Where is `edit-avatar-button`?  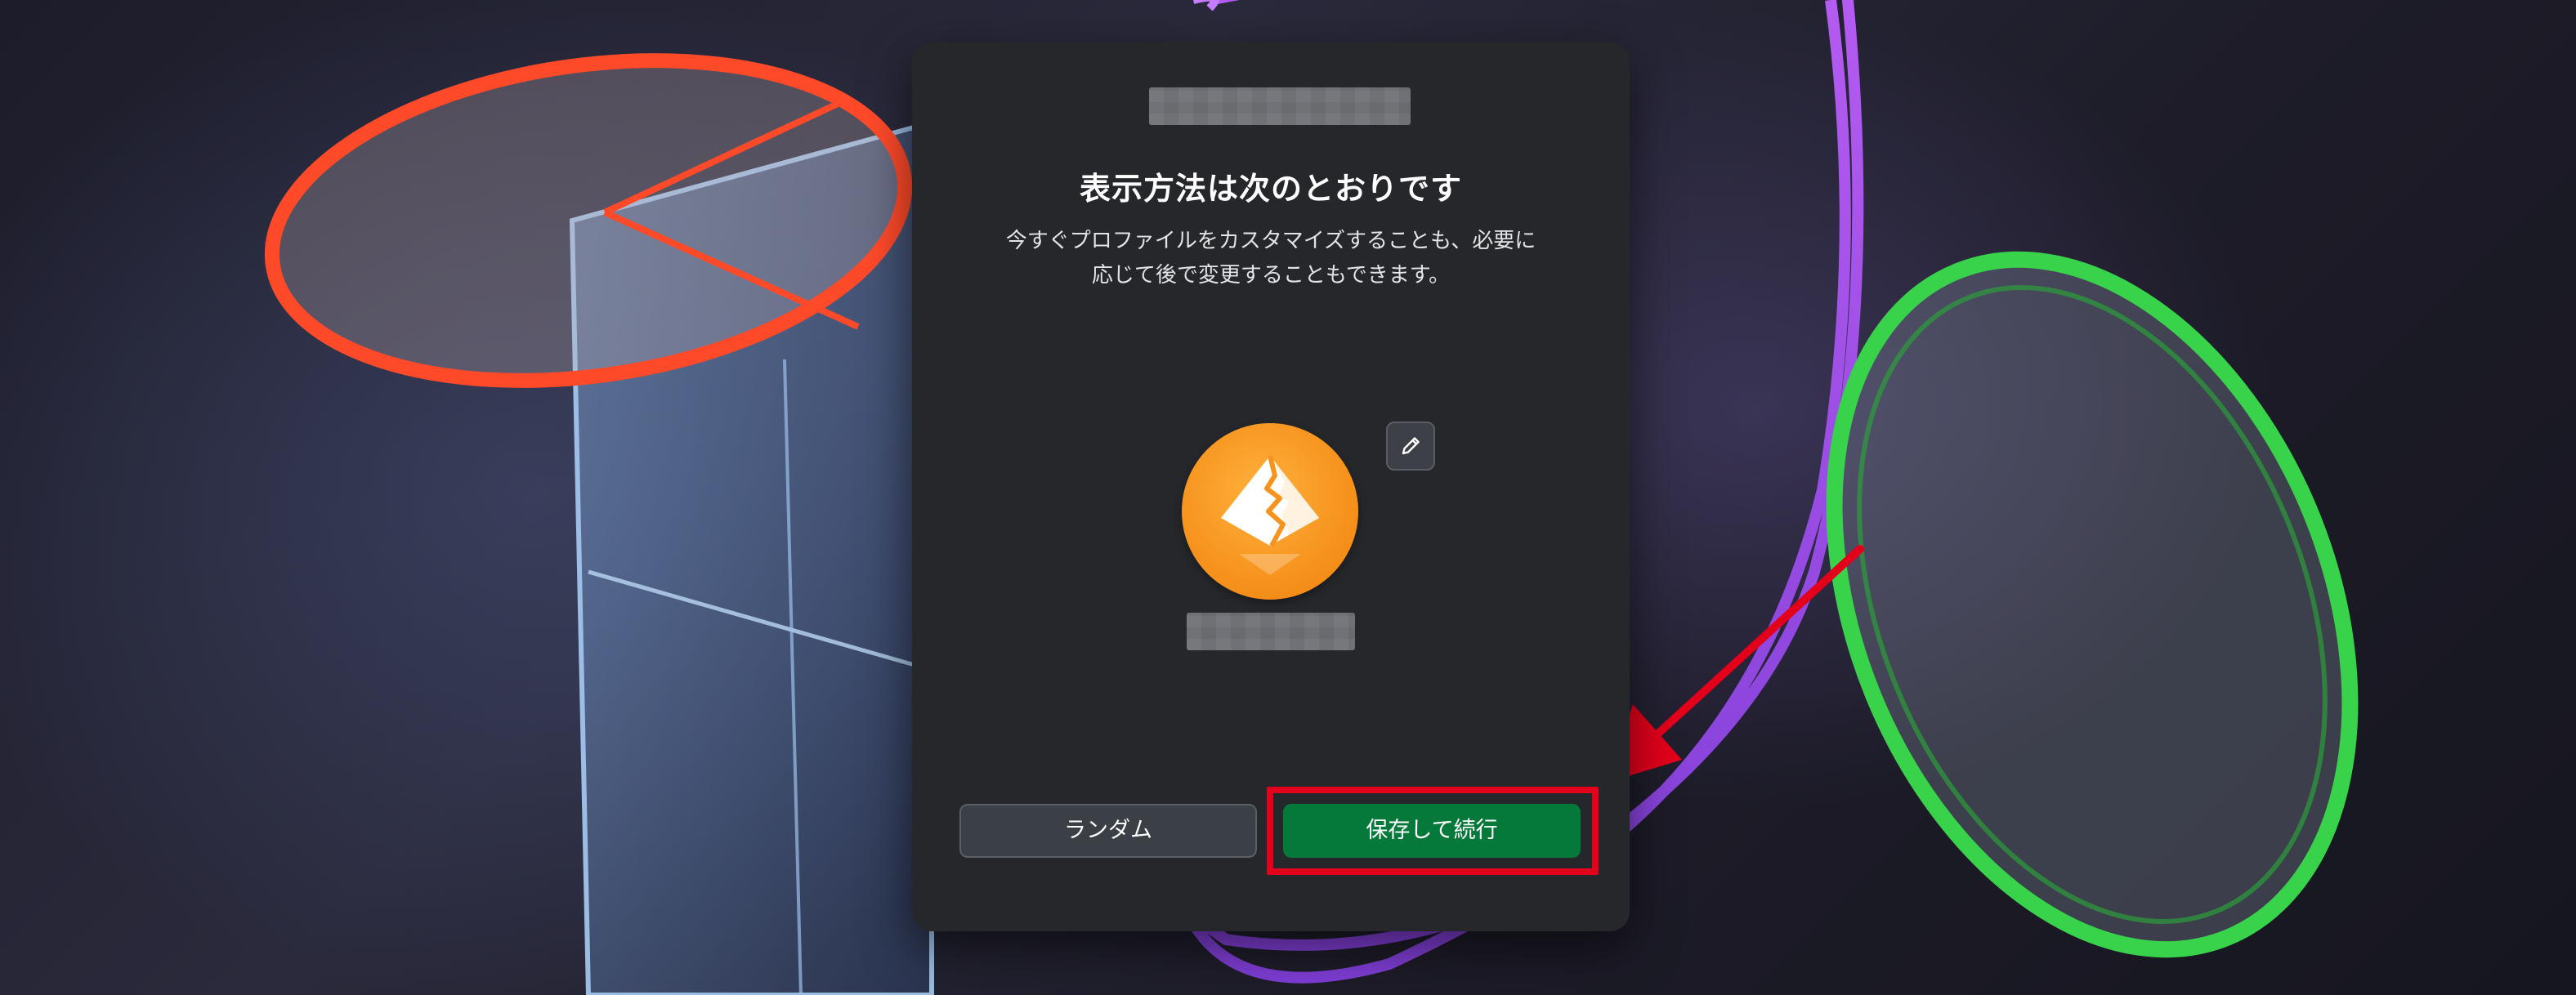
edit-avatar-button is located at coordinates (1410, 446).